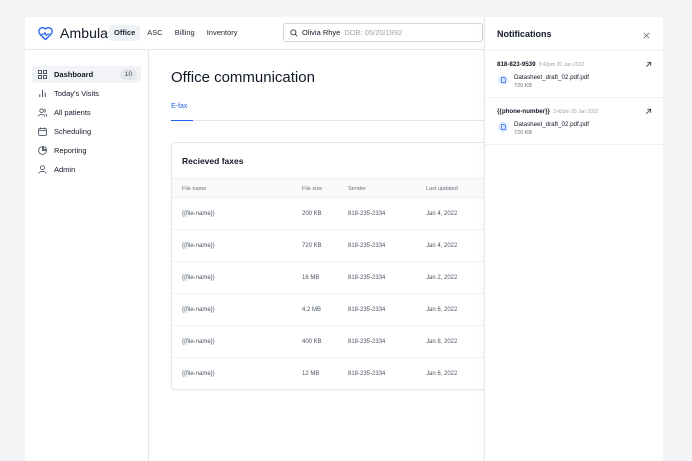  I want to click on tab-e-fax: E-fax, so click(182, 112).